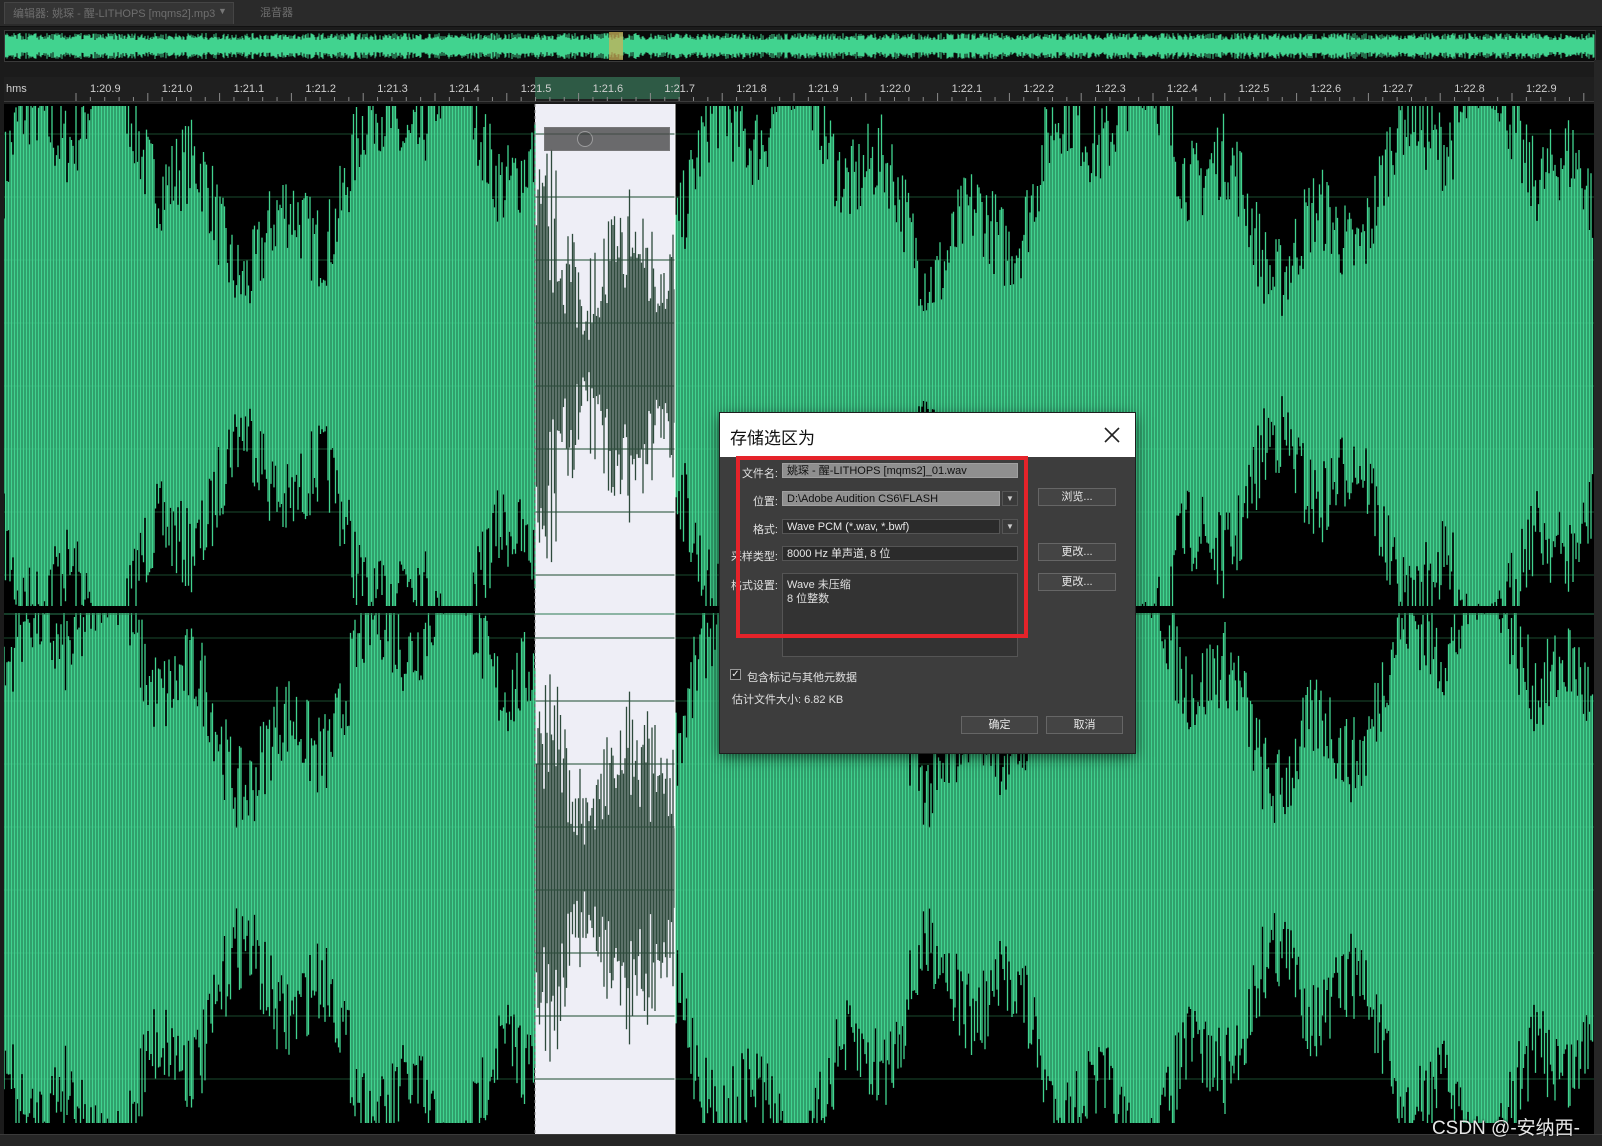  I want to click on document-tab-bar: 编辑器: 姚琛 - 醒-LITHOPS [mqms2].mp3 ▼ 混音器, so click(801, 13).